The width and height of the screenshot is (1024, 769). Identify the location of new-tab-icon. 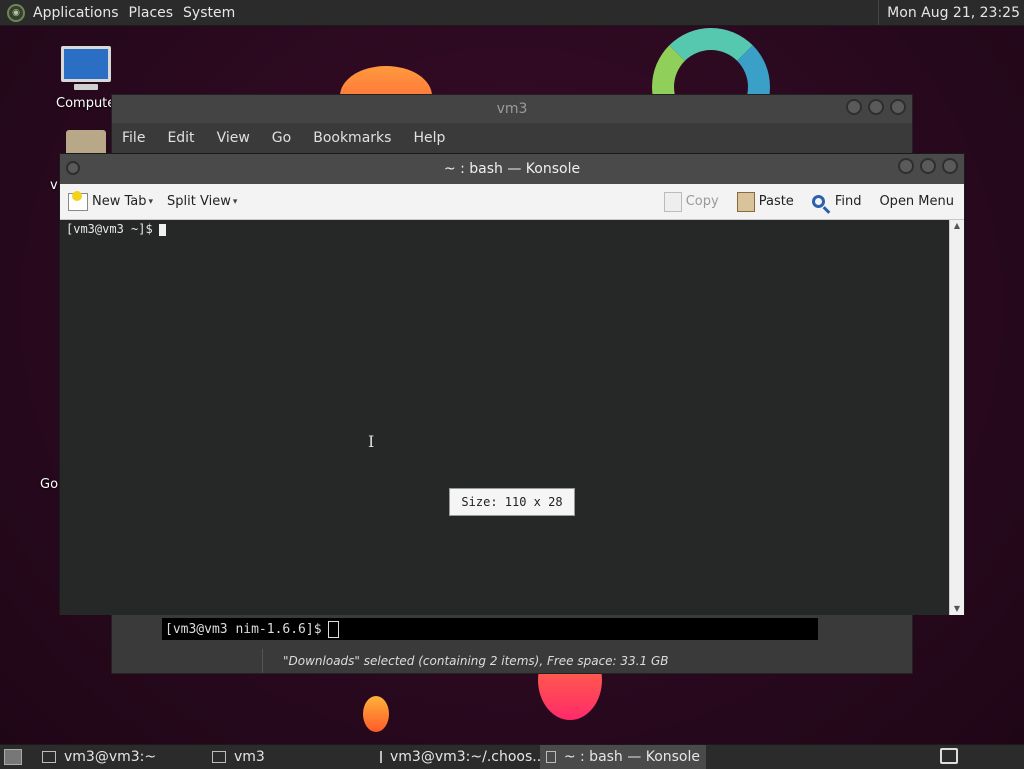
(78, 200).